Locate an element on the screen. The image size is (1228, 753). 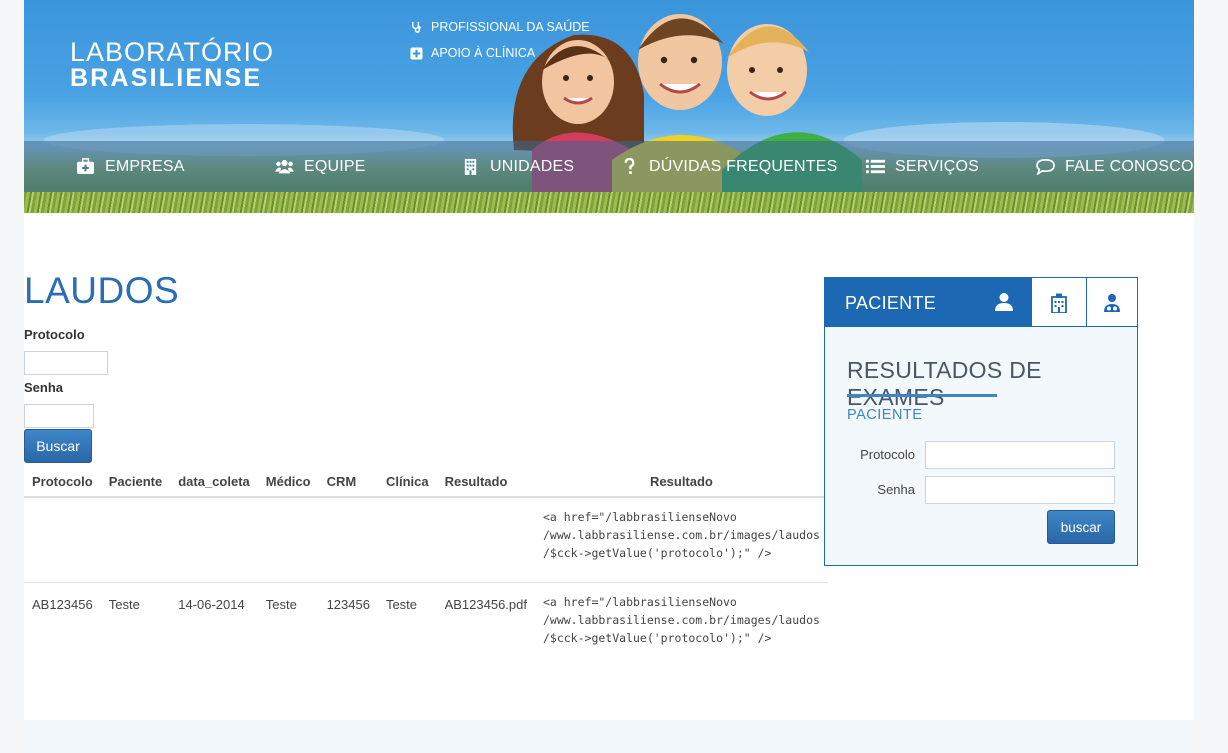
doctor-icon is located at coordinates (1112, 302).